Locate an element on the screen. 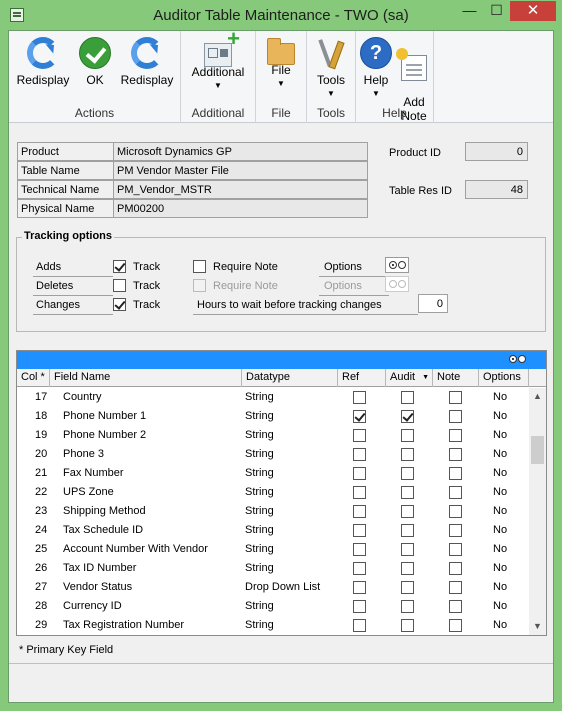 Image resolution: width=562 pixels, height=711 pixels. table-row: 27 Vendor Status Drop Down List No is located at coordinates (273, 587).